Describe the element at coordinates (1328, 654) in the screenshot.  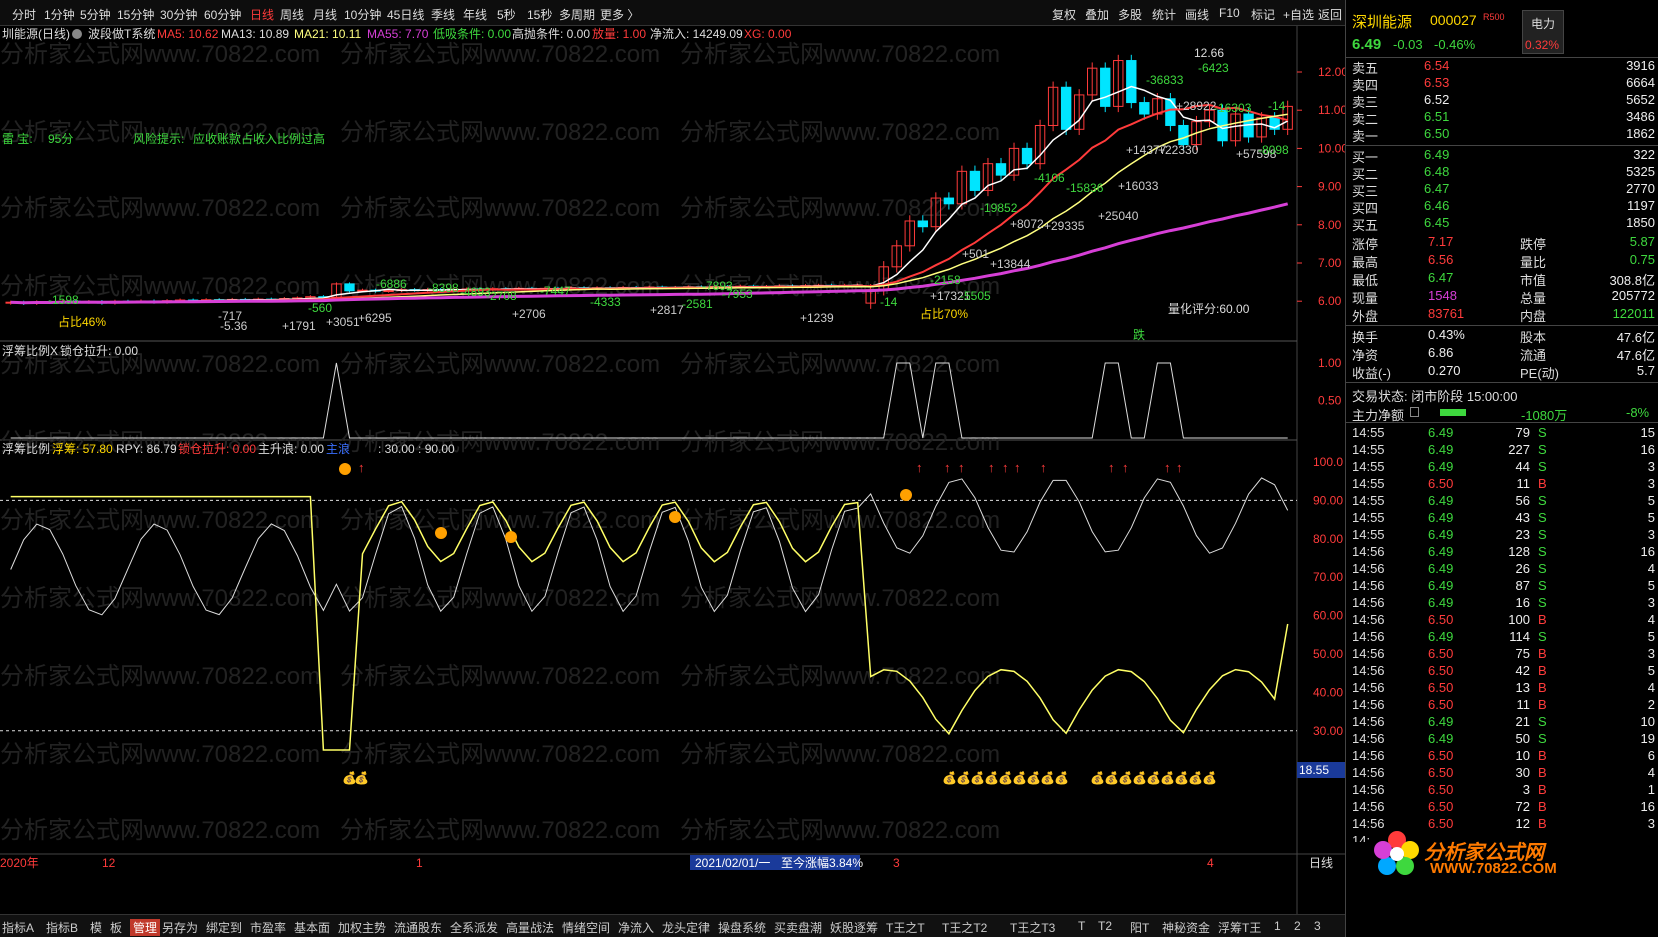
I see `panel3-tick-5: 50.00` at that location.